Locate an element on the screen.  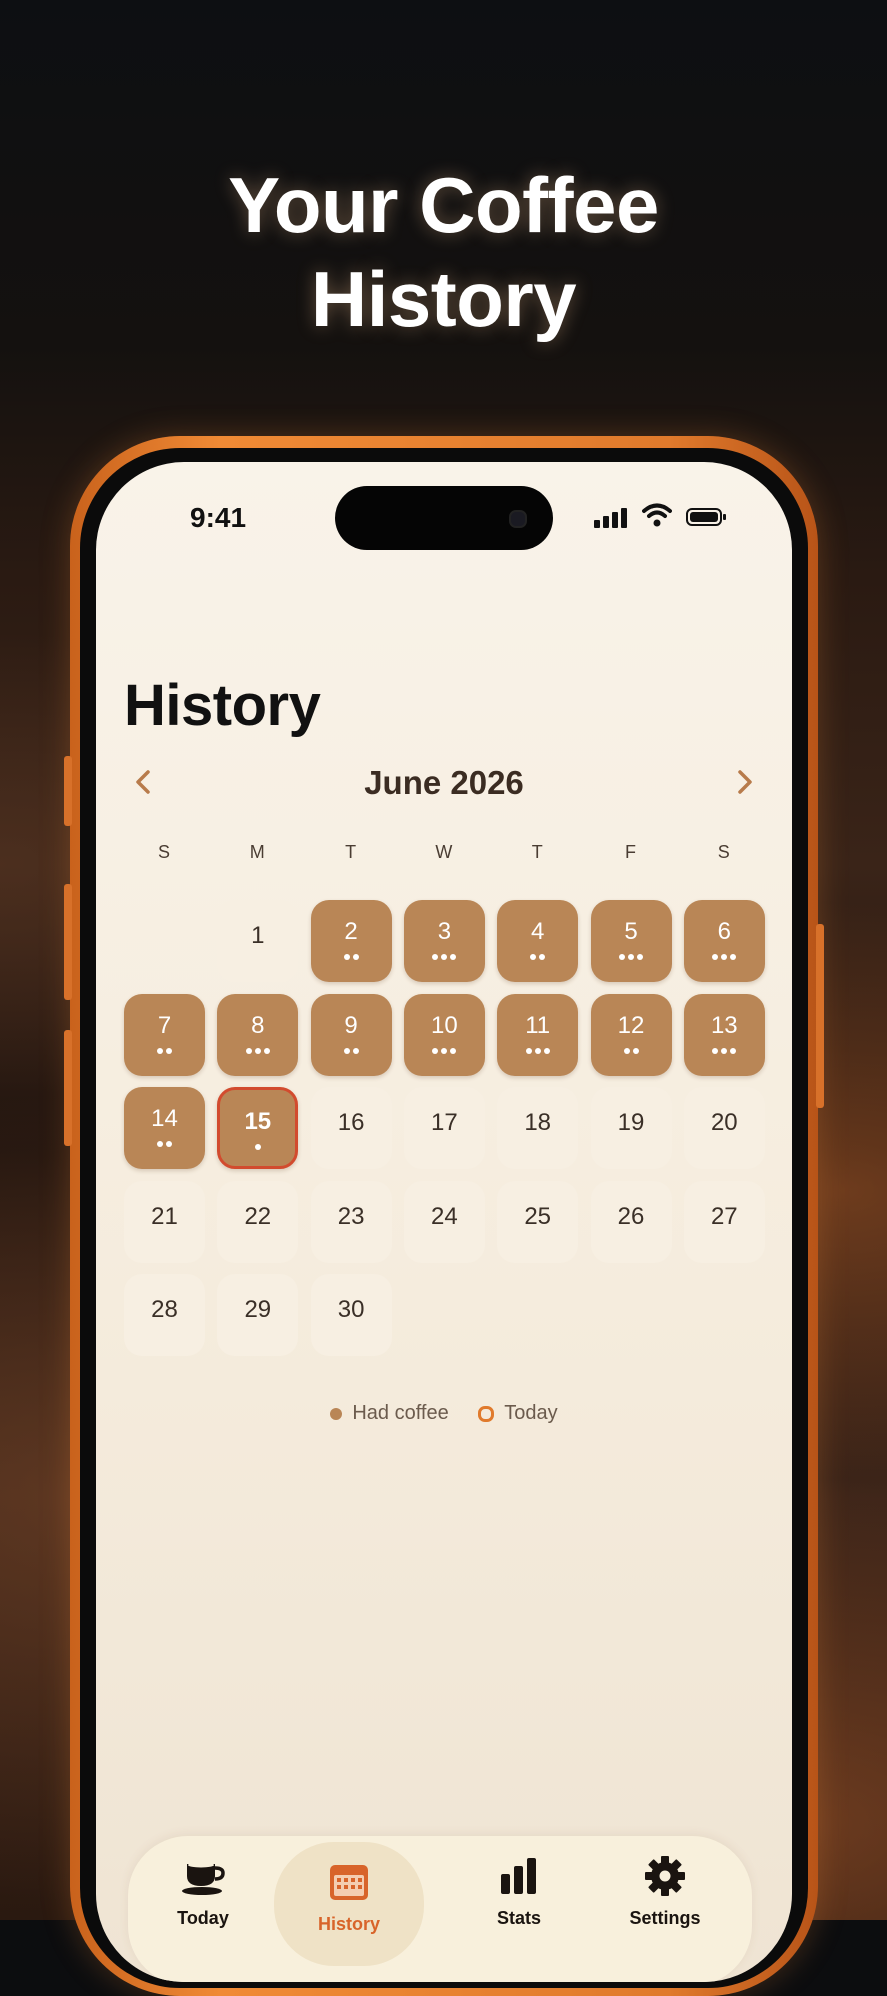
cellular-signal-icon is located at coordinates (613, 517).